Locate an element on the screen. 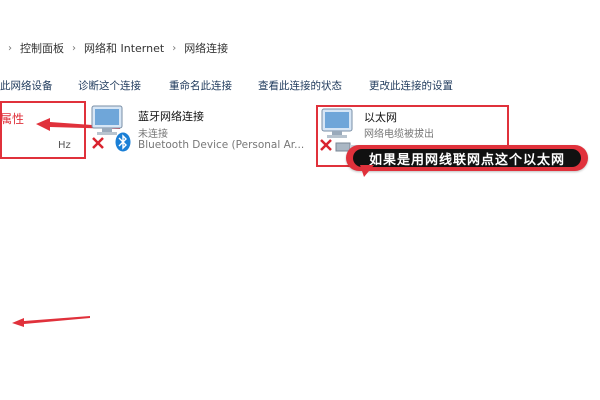 The height and width of the screenshot is (400, 600). annotation-callout-text: 如果是用网线联网点这个以太网 is located at coordinates (466, 160).